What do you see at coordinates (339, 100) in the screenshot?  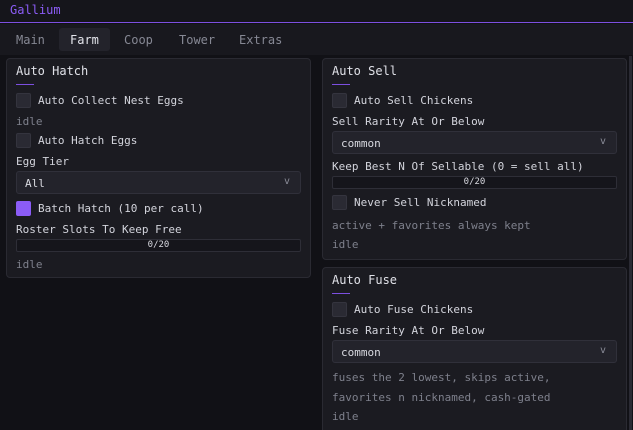 I see `auto-sell-chickens-checkbox` at bounding box center [339, 100].